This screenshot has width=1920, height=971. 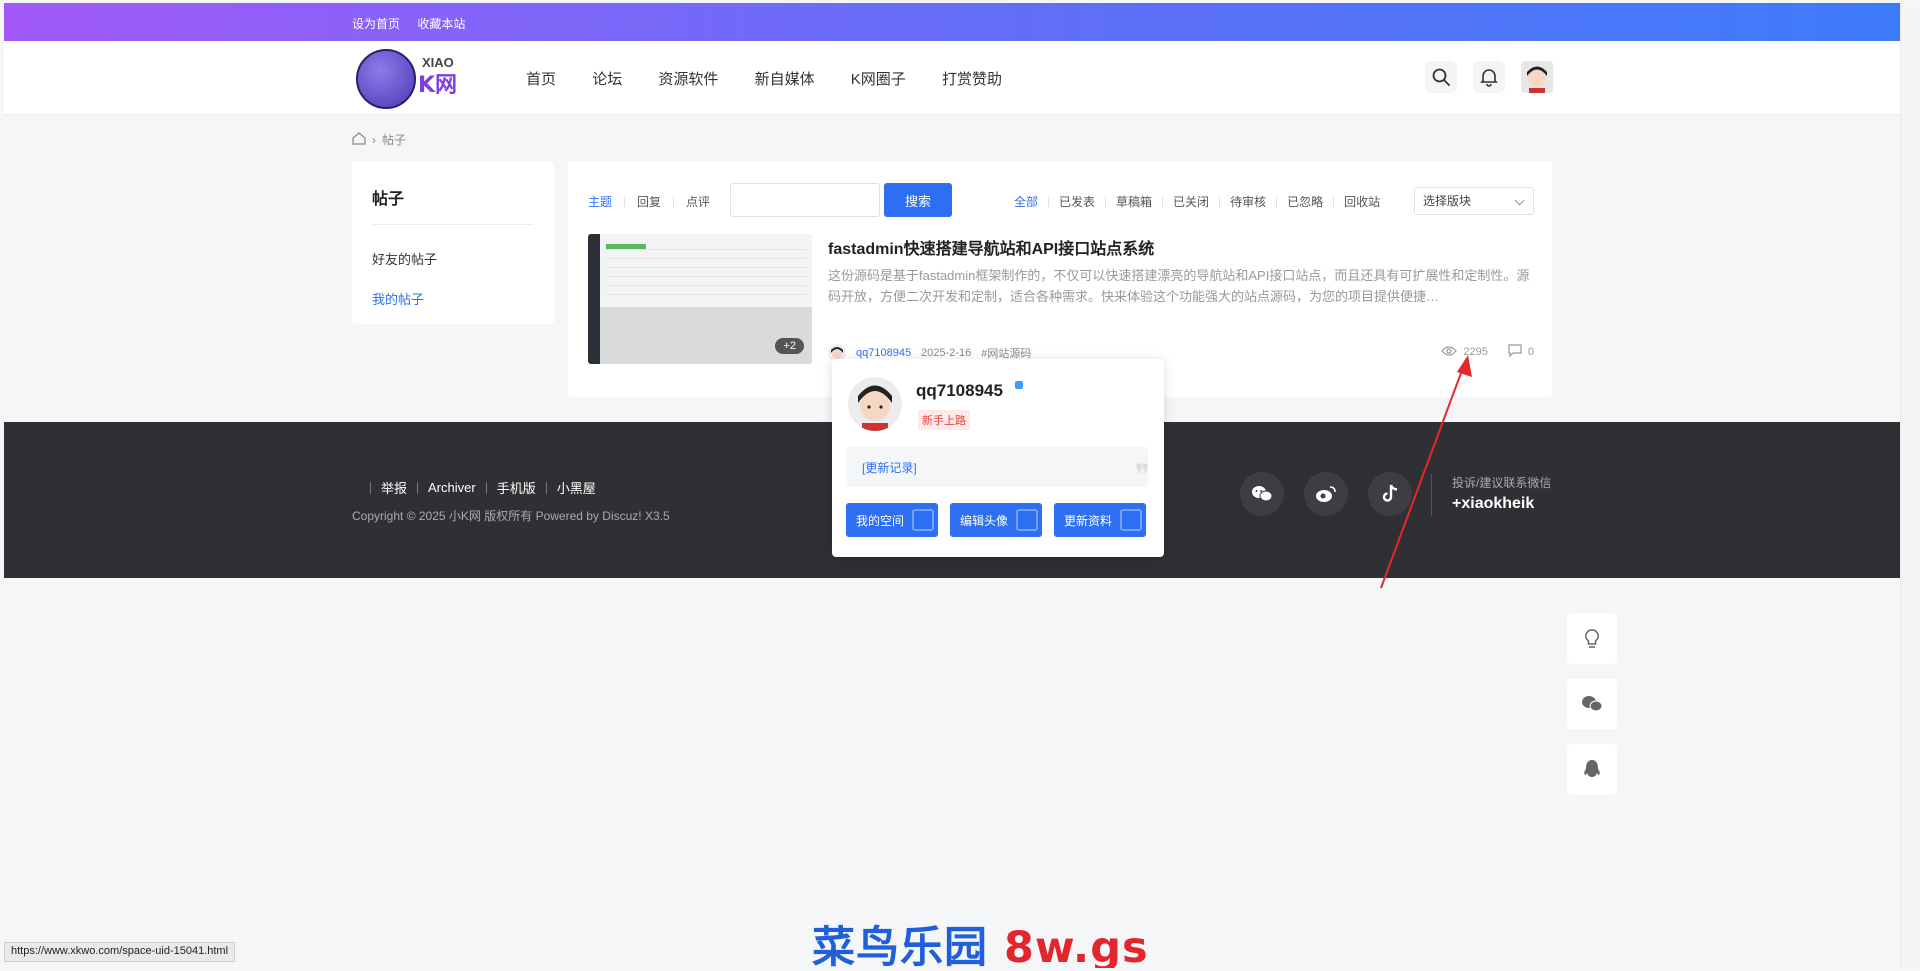 What do you see at coordinates (1474, 201) in the screenshot?
I see `forum-select: 选择版块` at bounding box center [1474, 201].